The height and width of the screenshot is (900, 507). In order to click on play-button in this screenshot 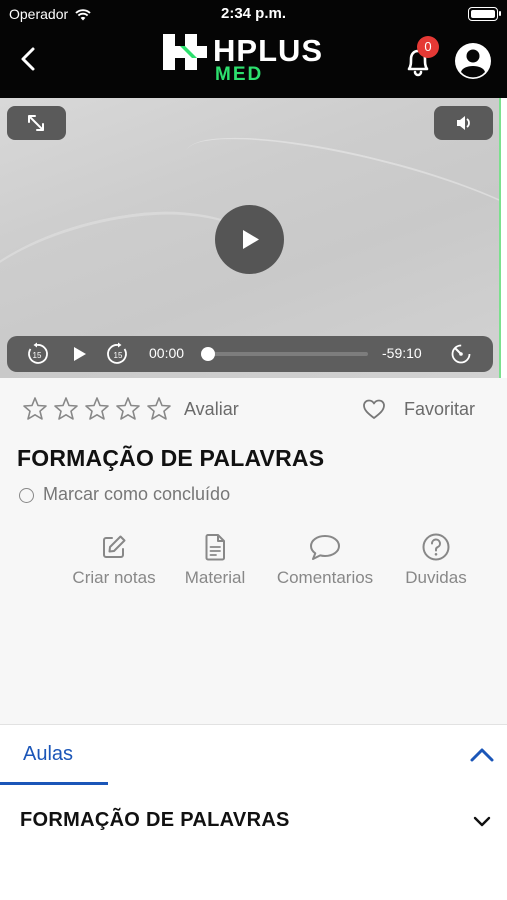, I will do `click(249, 239)`.